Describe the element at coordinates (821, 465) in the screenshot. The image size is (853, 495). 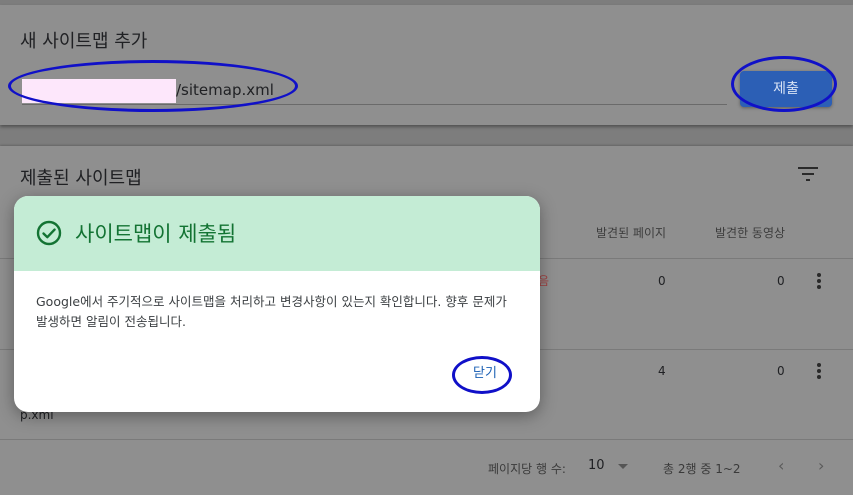
I see `next-page-button: ›` at that location.